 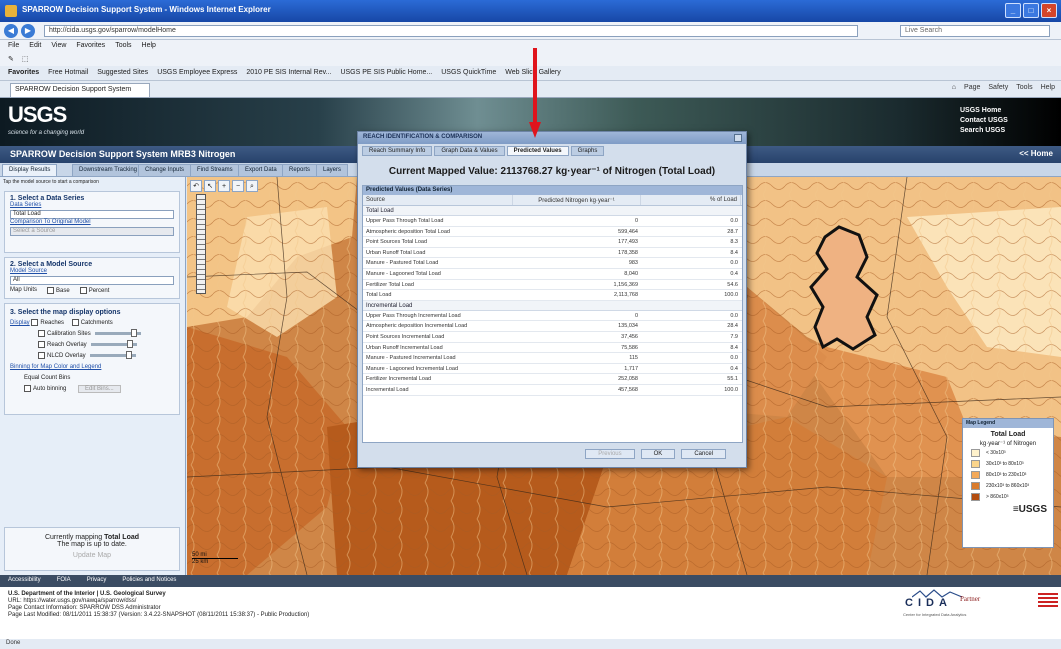 What do you see at coordinates (108, 170) in the screenshot?
I see `tab-downstream-tracking: Downstream Tracking` at bounding box center [108, 170].